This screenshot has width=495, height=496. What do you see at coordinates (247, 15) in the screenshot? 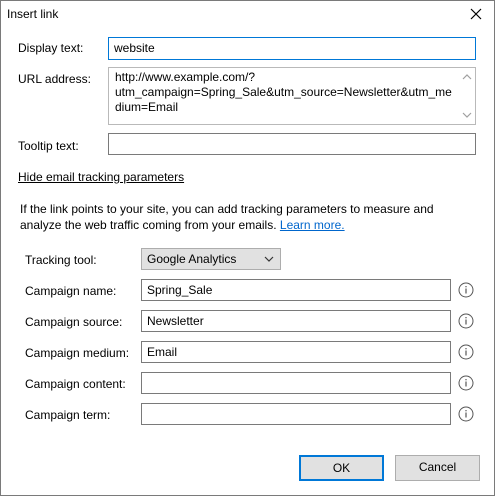
I see `title-bar: Insert link` at bounding box center [247, 15].